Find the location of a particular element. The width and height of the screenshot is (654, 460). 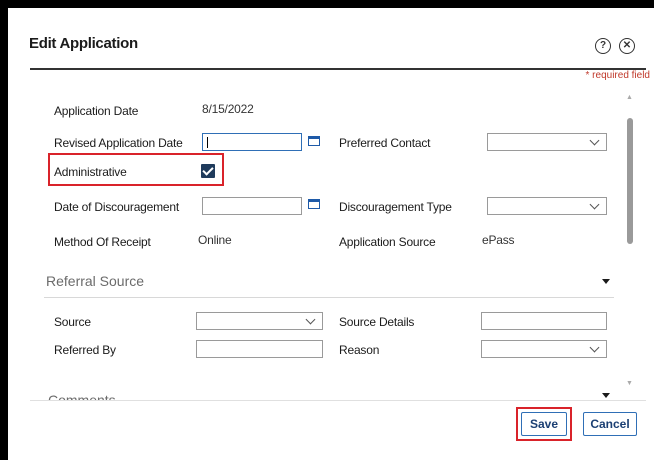

application-date-value: 8/15/2022 is located at coordinates (228, 109).